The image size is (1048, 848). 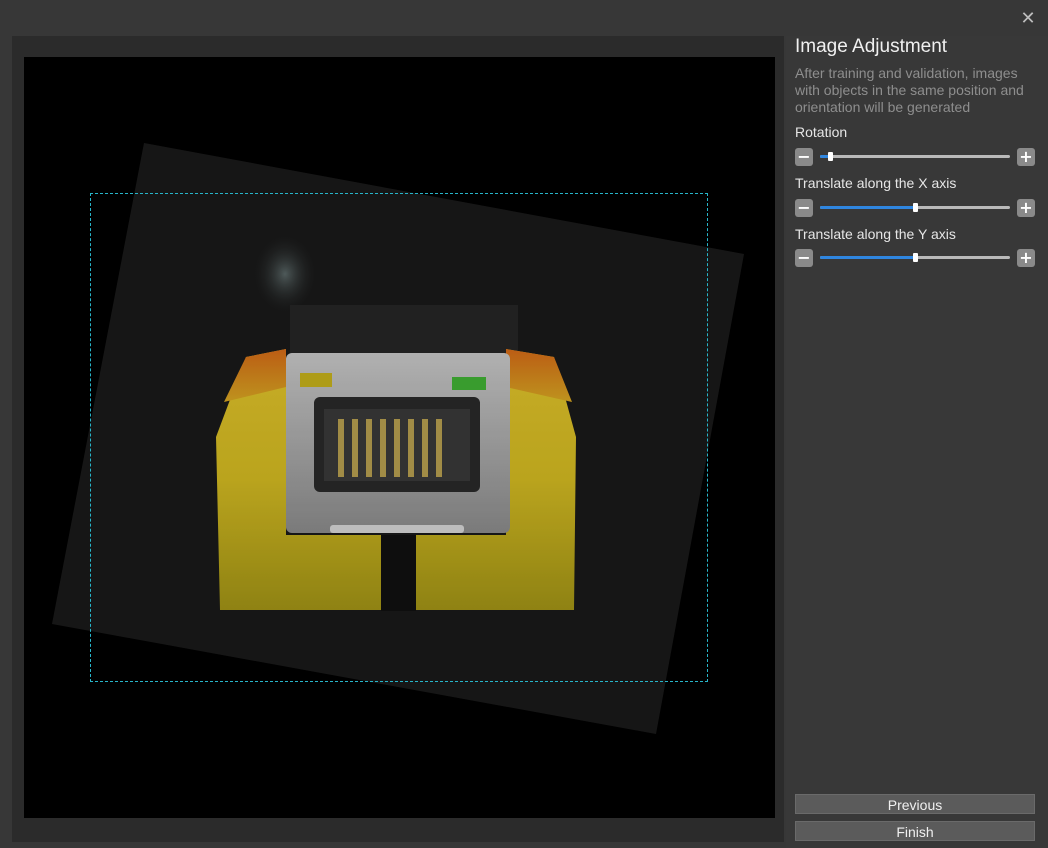 I want to click on translate-y-label: Translate along the Y axis, so click(x=875, y=234).